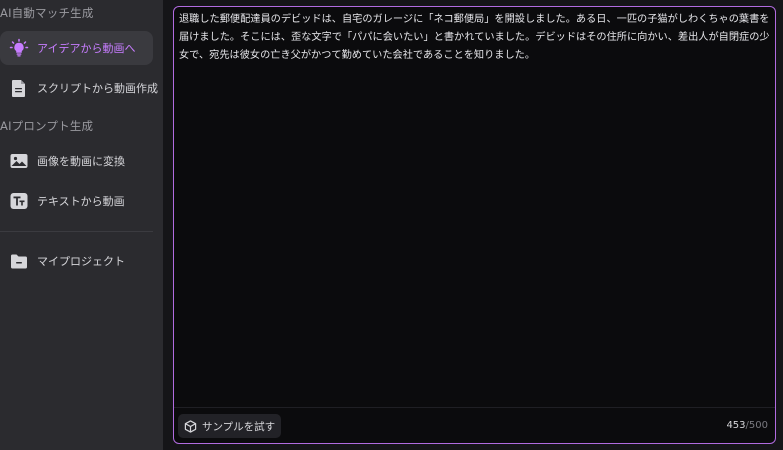 The height and width of the screenshot is (450, 783). Describe the element at coordinates (736, 425) in the screenshot. I see `character-count: 453` at that location.